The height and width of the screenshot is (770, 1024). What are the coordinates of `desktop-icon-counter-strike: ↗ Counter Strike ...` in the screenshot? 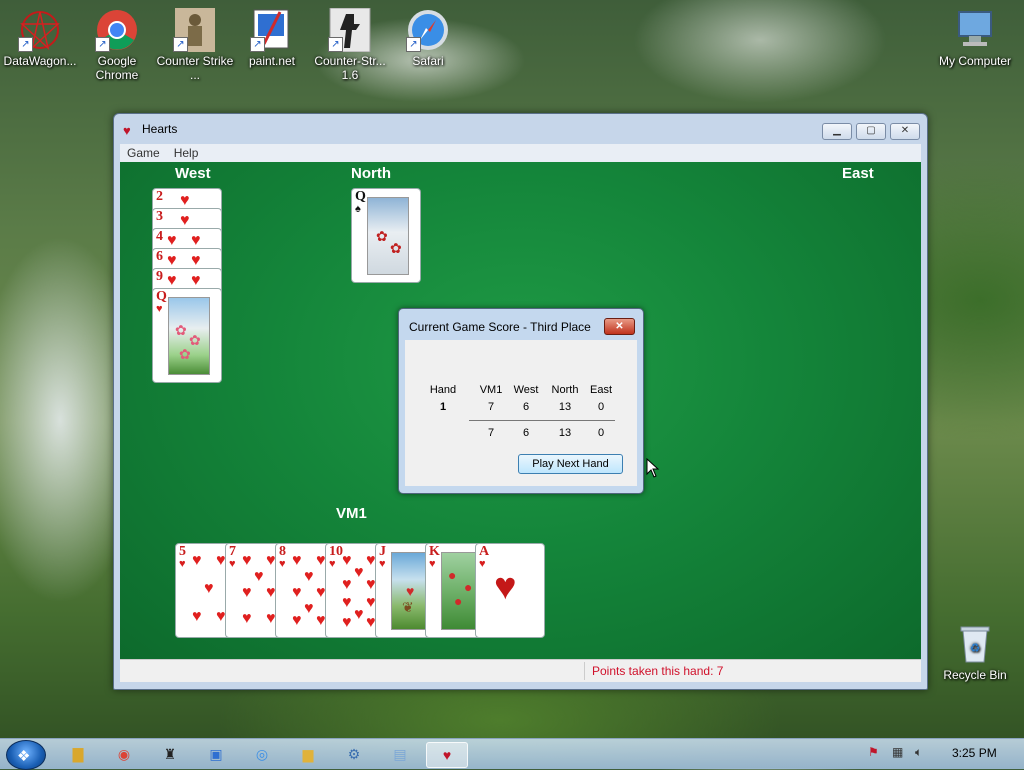 It's located at (195, 45).